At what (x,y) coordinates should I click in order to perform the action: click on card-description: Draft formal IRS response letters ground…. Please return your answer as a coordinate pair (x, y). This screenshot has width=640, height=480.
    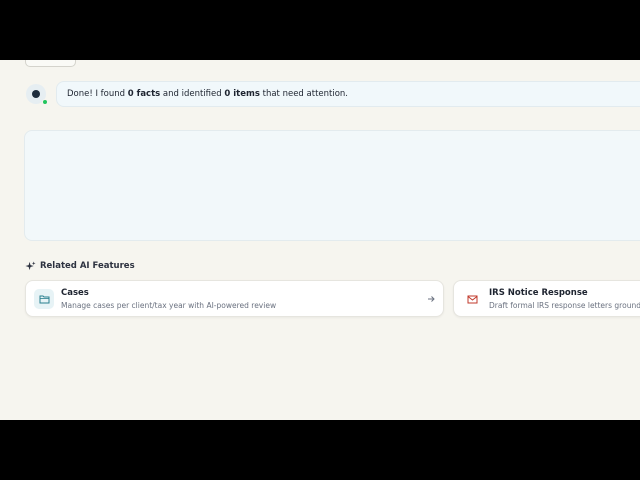
    Looking at the image, I should click on (564, 305).